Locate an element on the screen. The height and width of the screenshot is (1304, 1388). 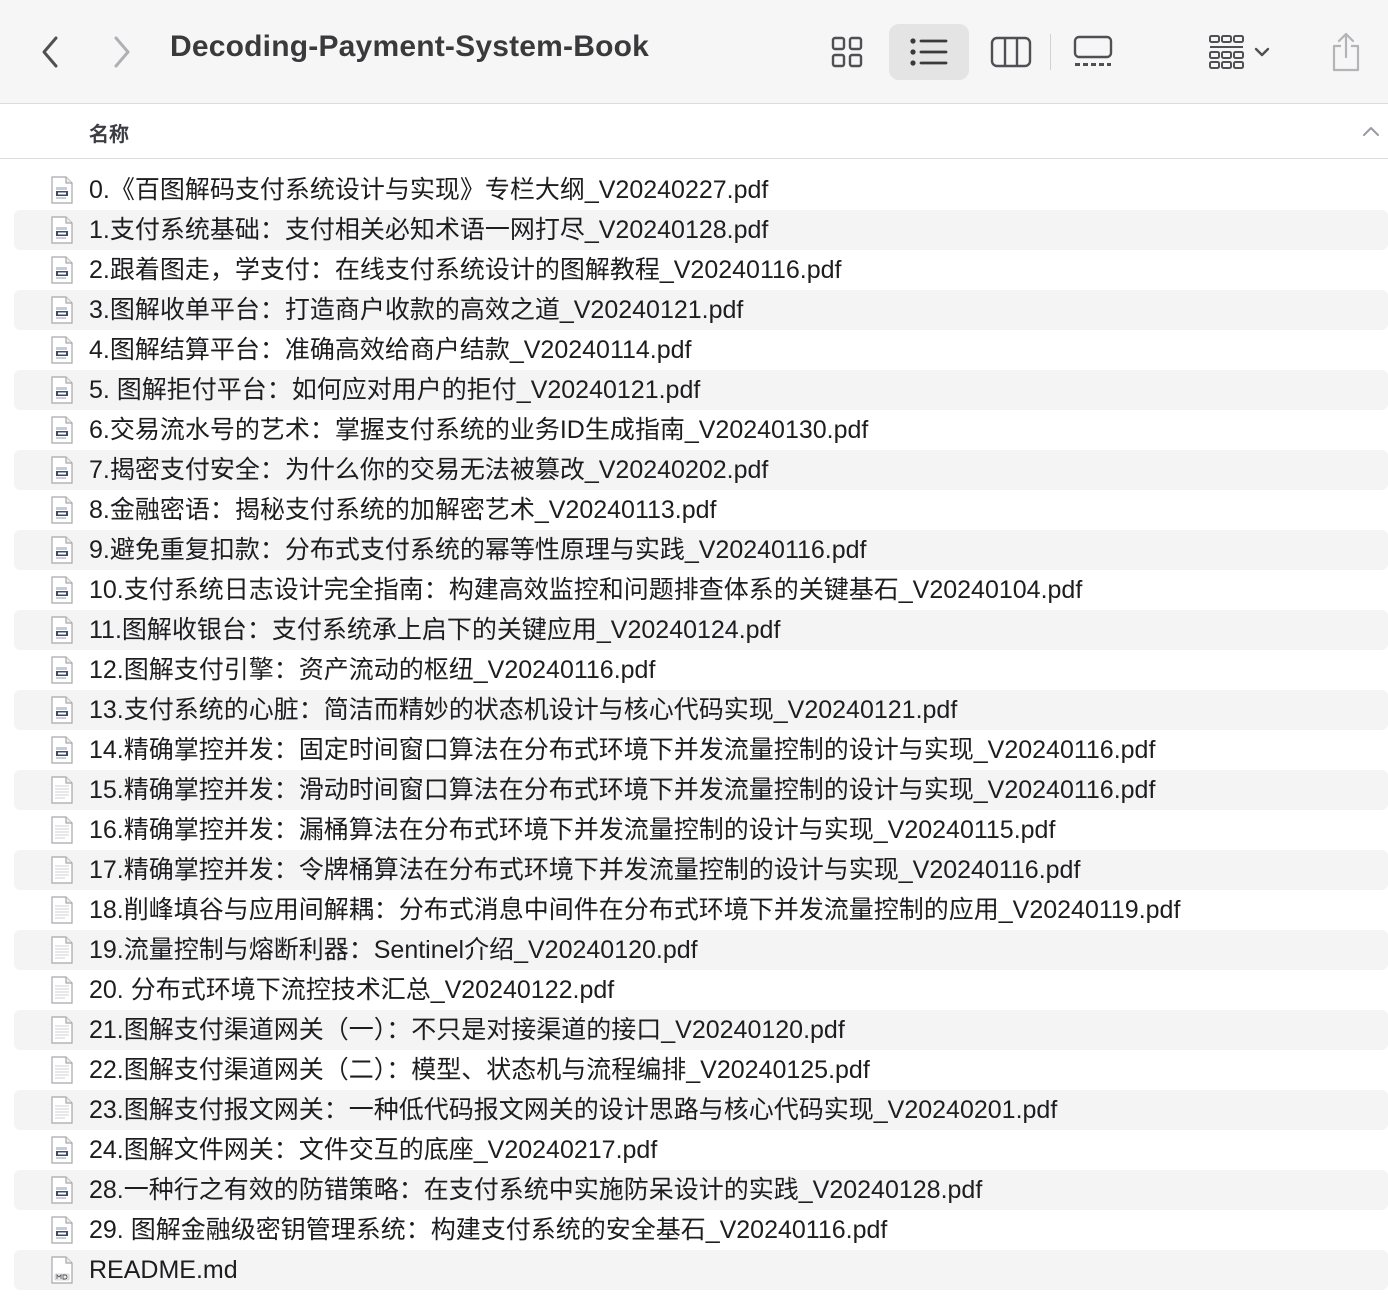
list-icon is located at coordinates (929, 52).